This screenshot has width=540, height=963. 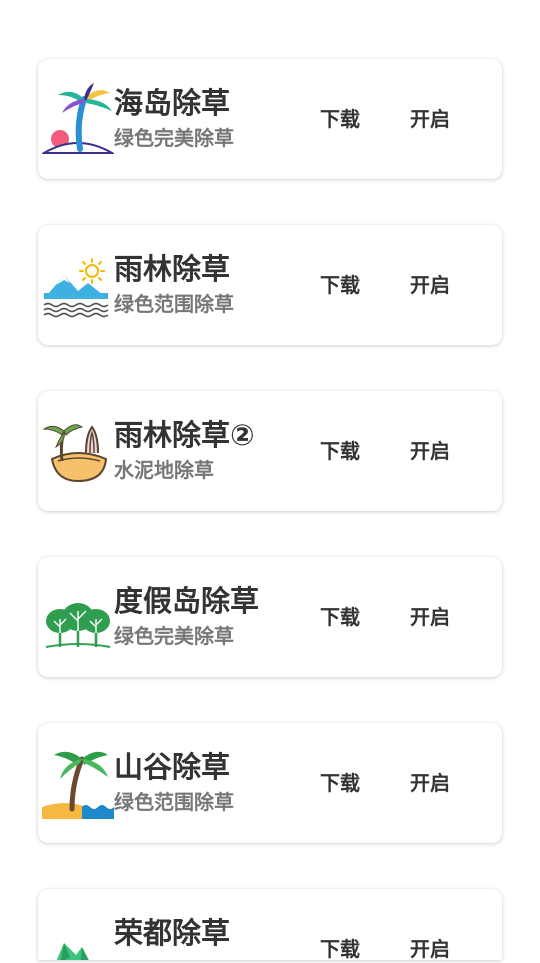 What do you see at coordinates (184, 435) in the screenshot?
I see `map-title: 雨林除草②` at bounding box center [184, 435].